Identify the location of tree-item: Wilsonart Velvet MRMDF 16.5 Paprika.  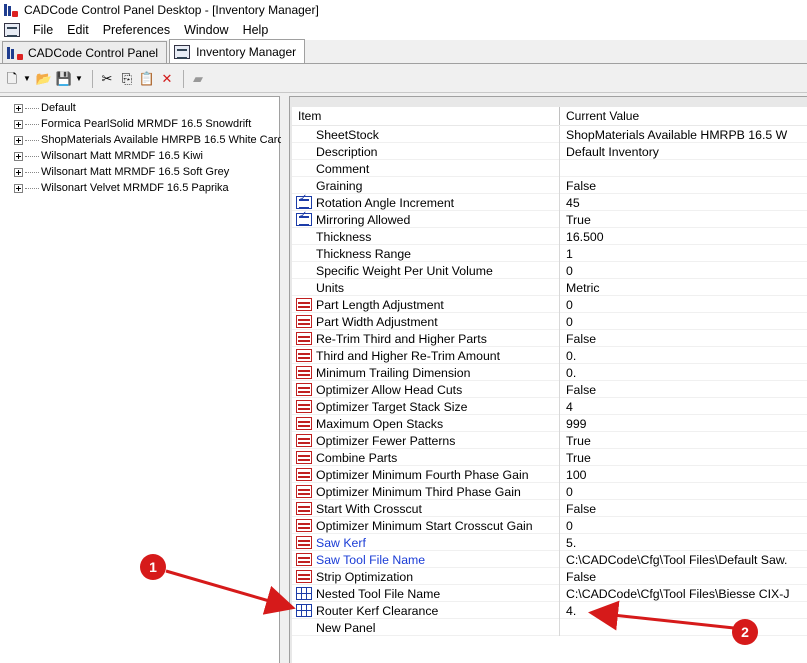
(121, 188).